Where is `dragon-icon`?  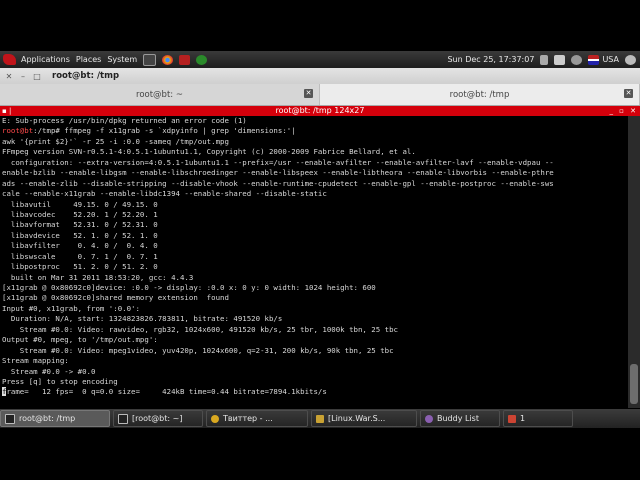
dragon-icon is located at coordinates (9, 59).